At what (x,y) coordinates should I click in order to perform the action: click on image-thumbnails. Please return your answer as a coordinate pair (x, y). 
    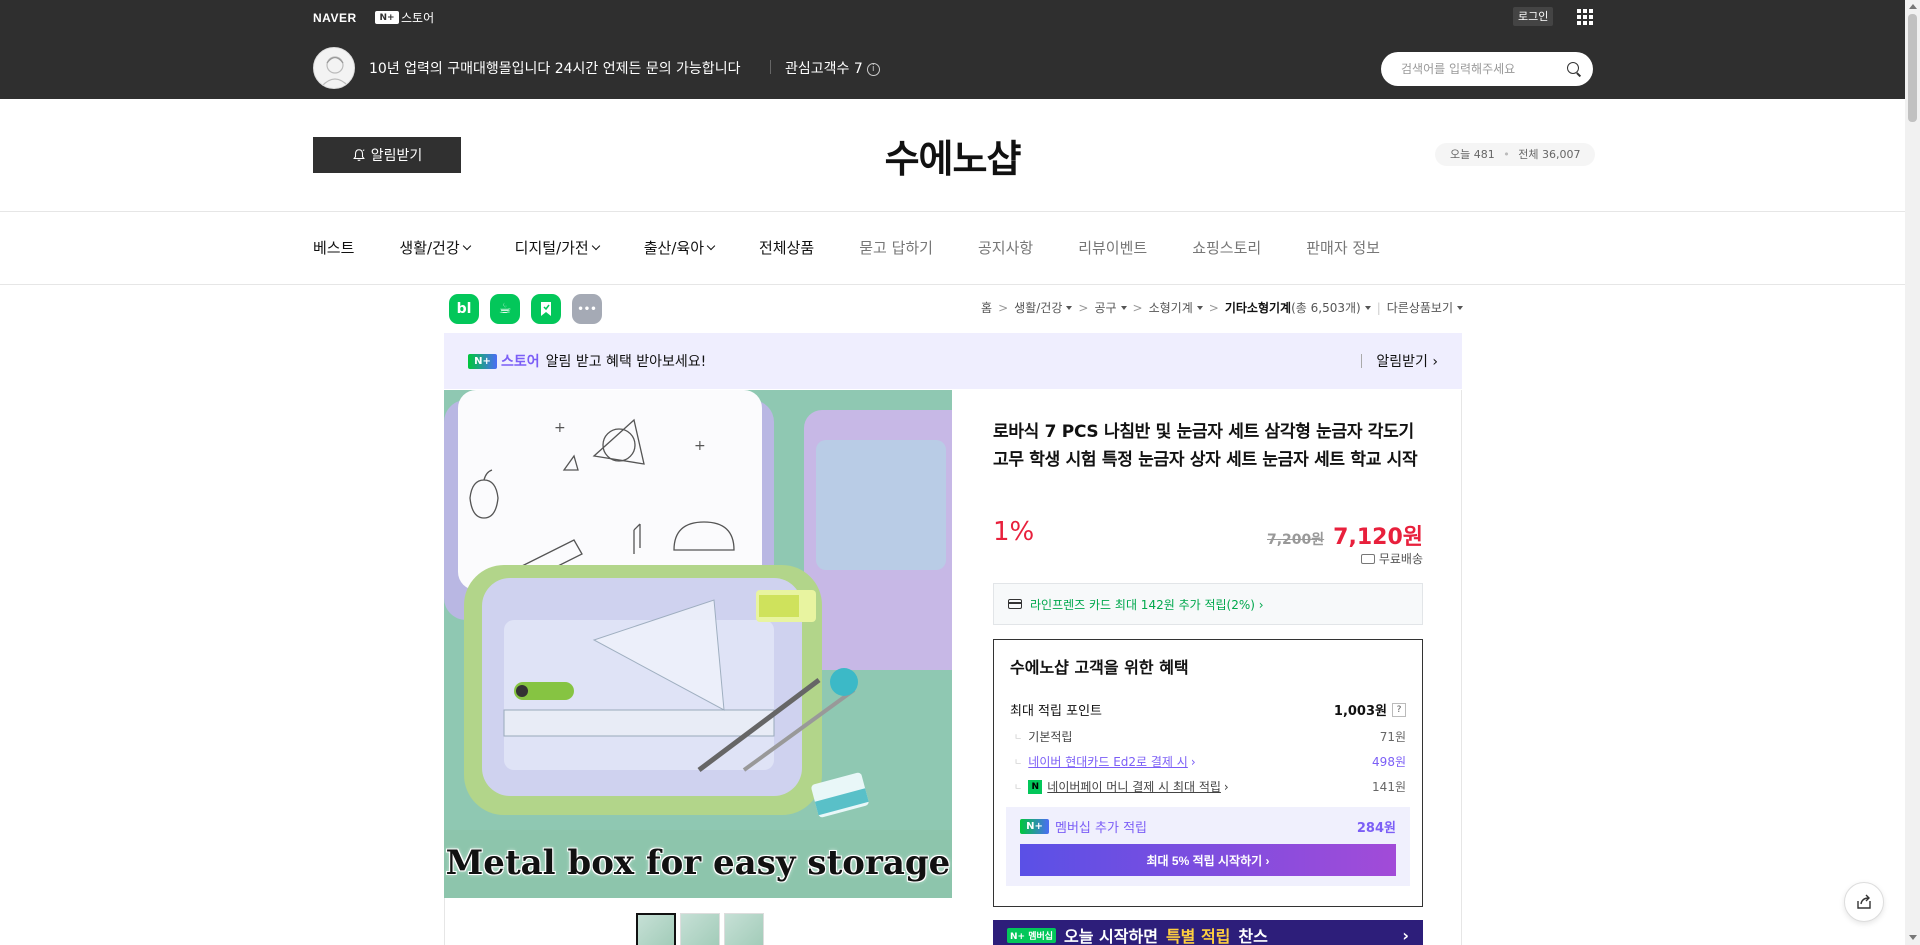
    Looking at the image, I should click on (700, 929).